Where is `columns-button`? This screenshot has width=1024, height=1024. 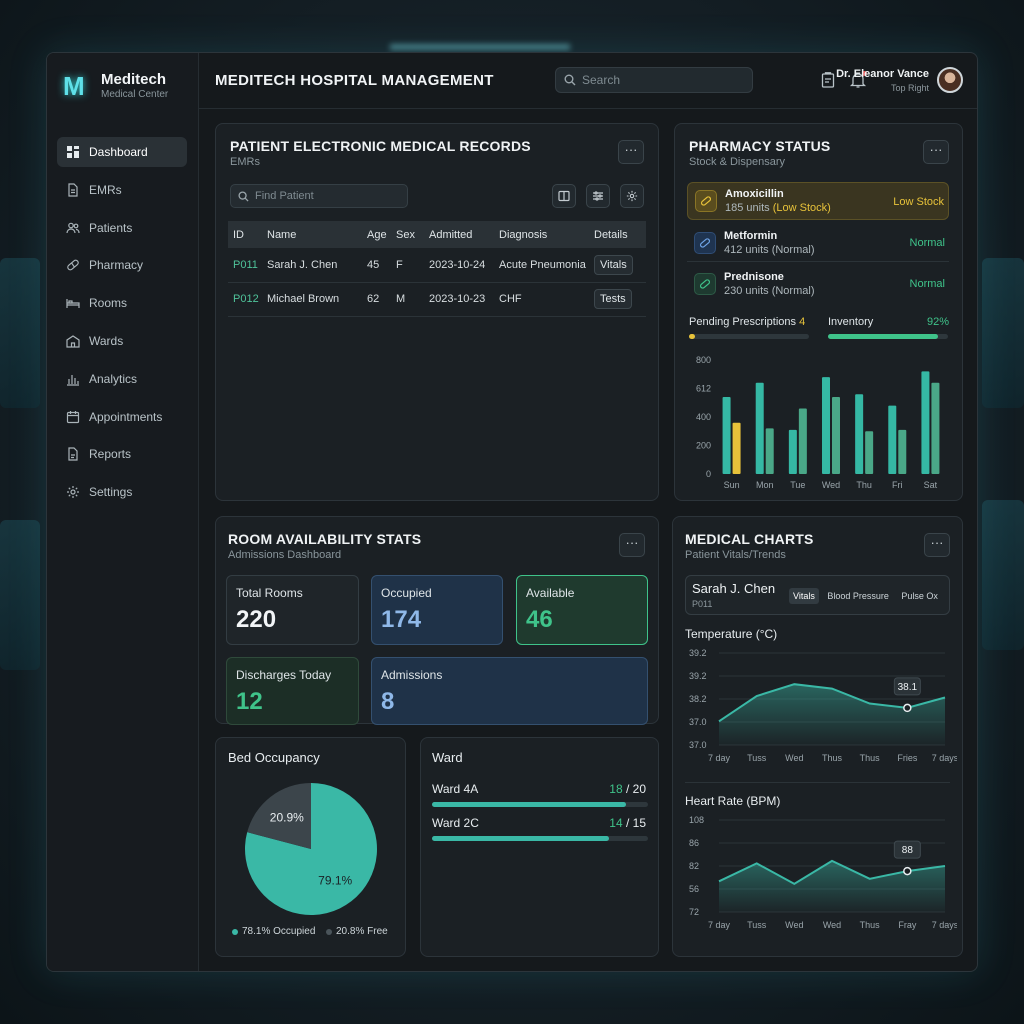
columns-button is located at coordinates (564, 196).